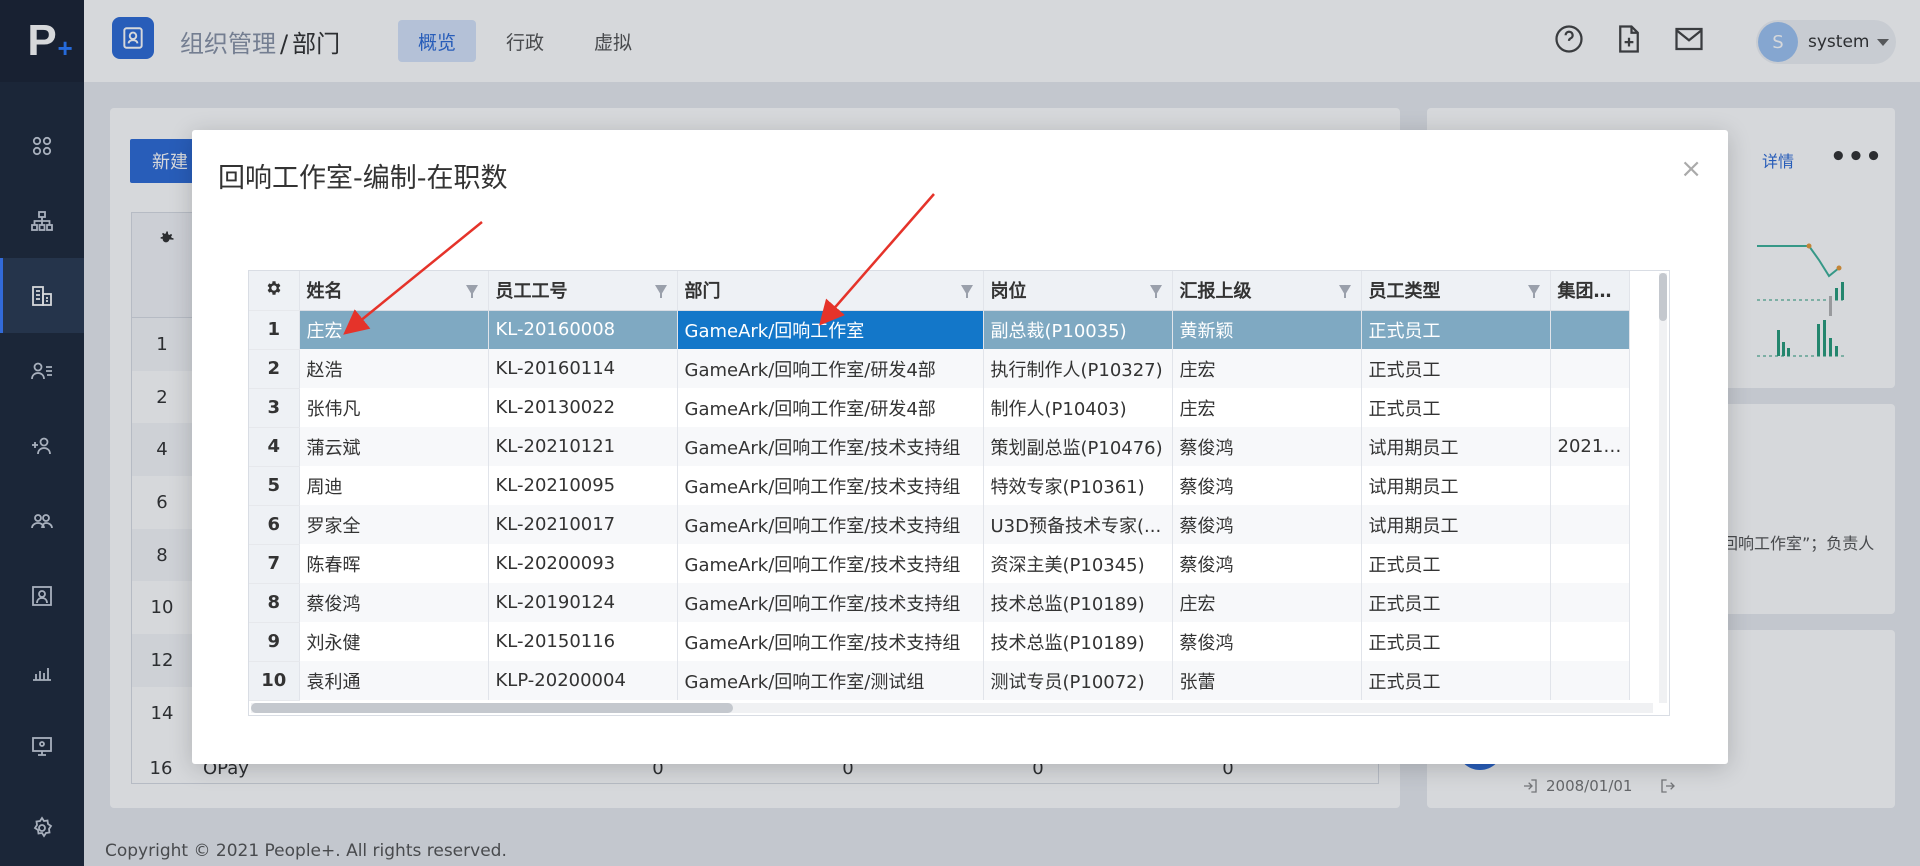  I want to click on cell-join-date: 2021-09-01, so click(1590, 446).